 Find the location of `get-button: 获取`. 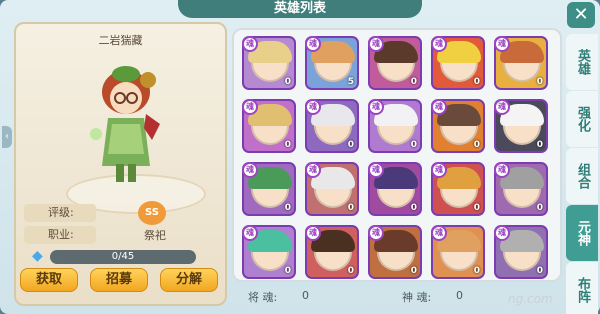

get-button: 获取 is located at coordinates (49, 280).